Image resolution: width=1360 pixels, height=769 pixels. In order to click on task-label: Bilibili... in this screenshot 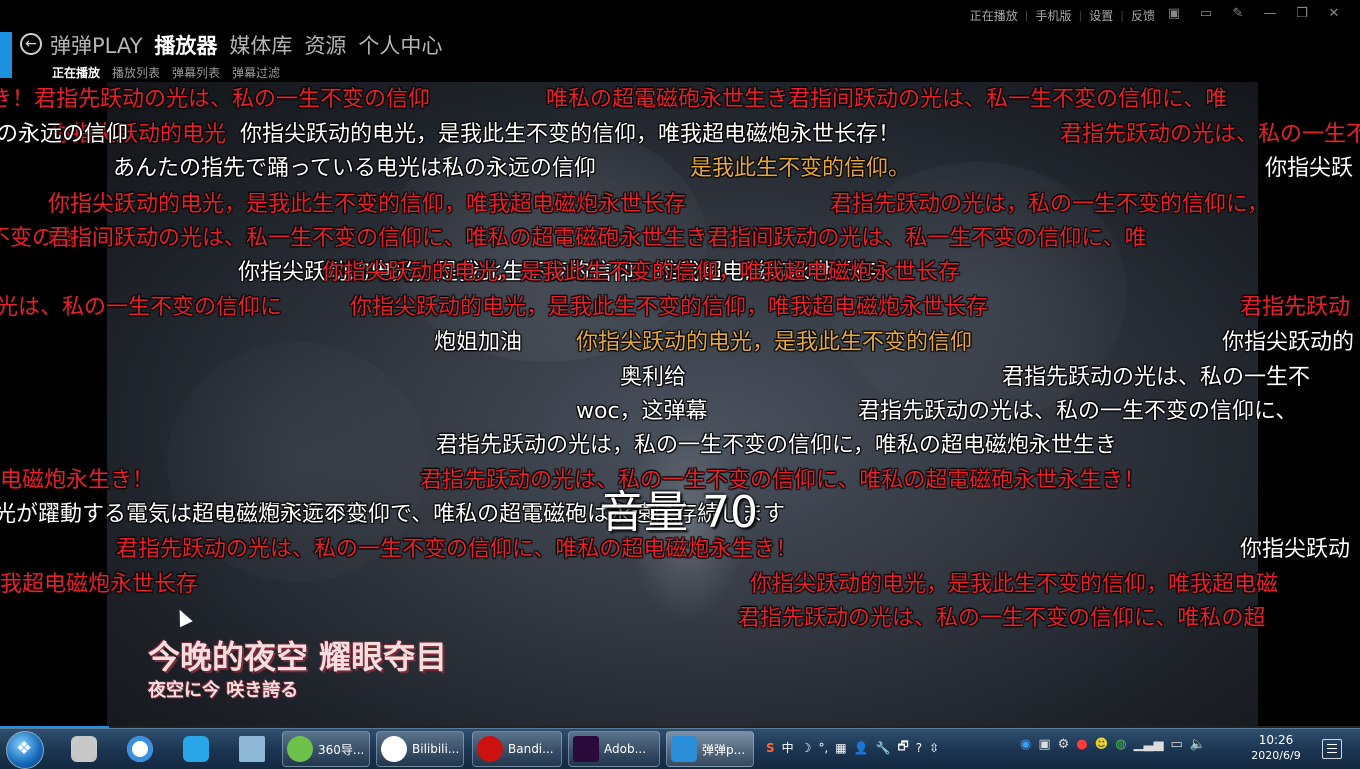, I will do `click(436, 749)`.